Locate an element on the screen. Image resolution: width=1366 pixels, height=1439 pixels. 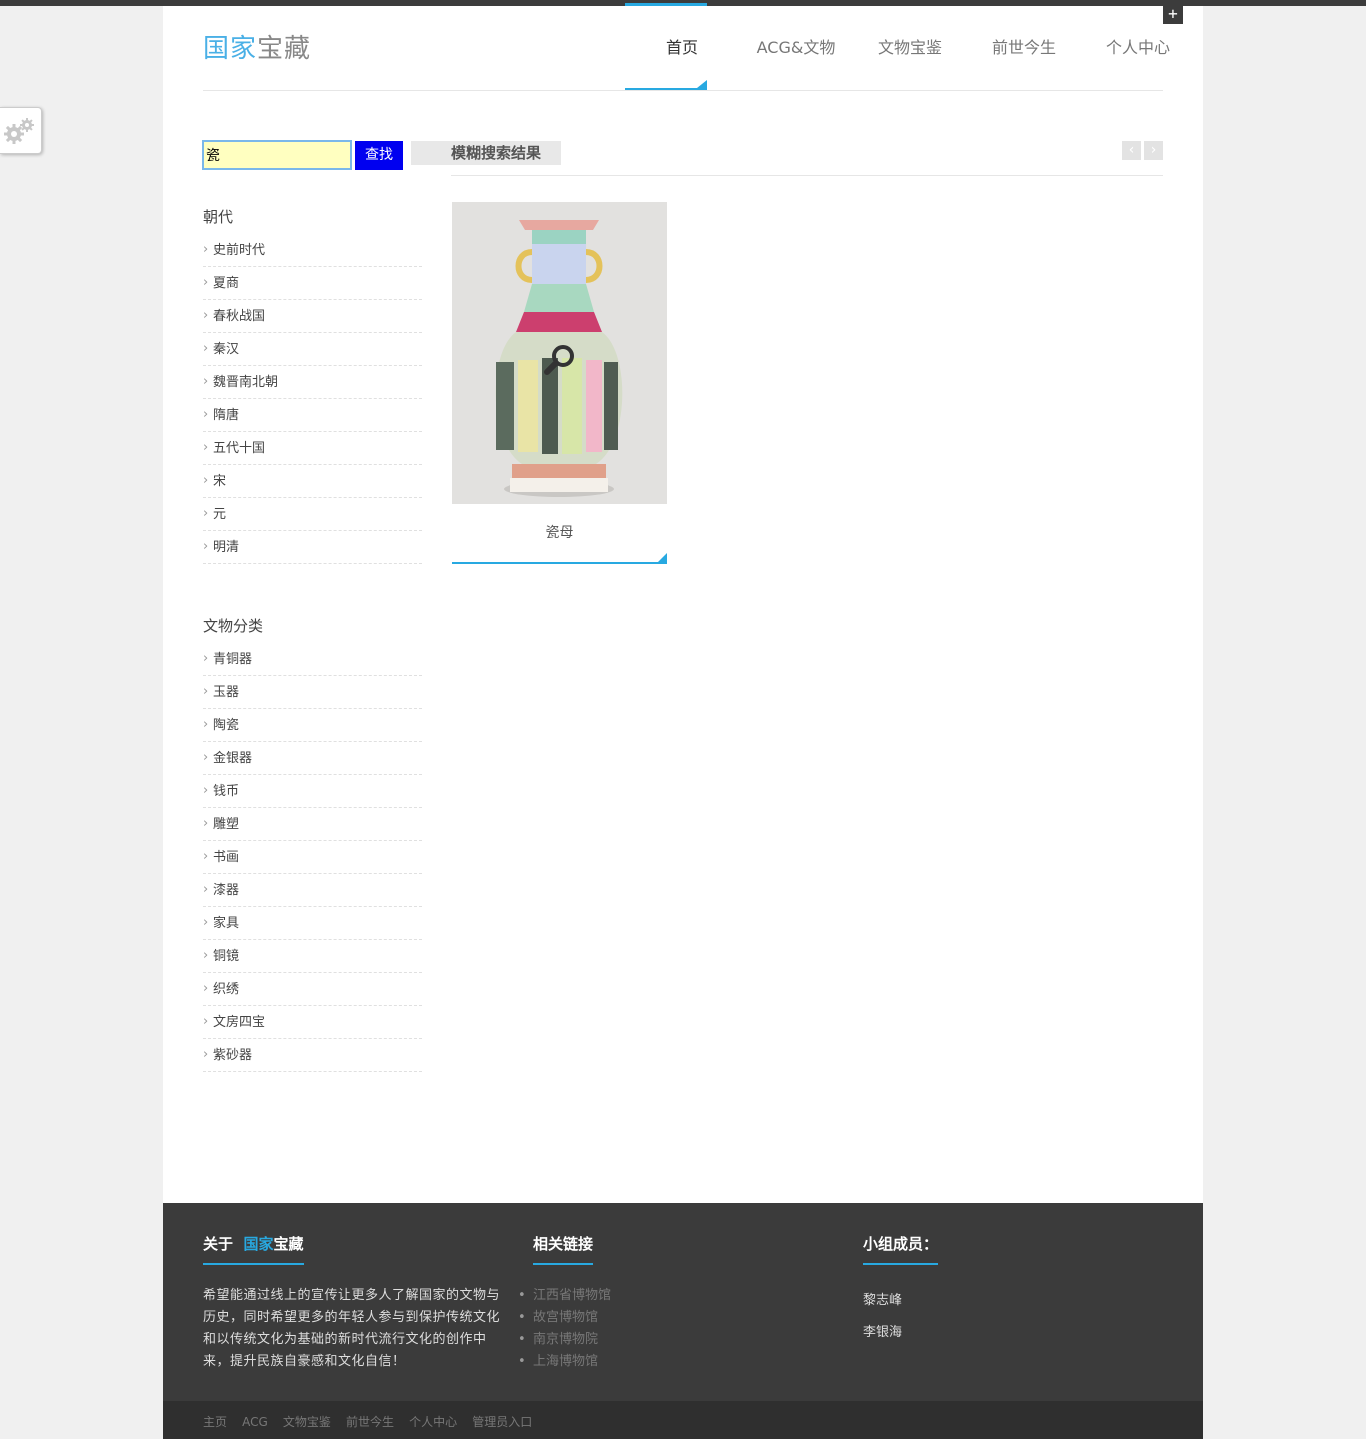
footer-links-list: 江西省博物馆 故宫博物馆 南京博物院 上海博物馆 is located at coordinates (564, 1329).